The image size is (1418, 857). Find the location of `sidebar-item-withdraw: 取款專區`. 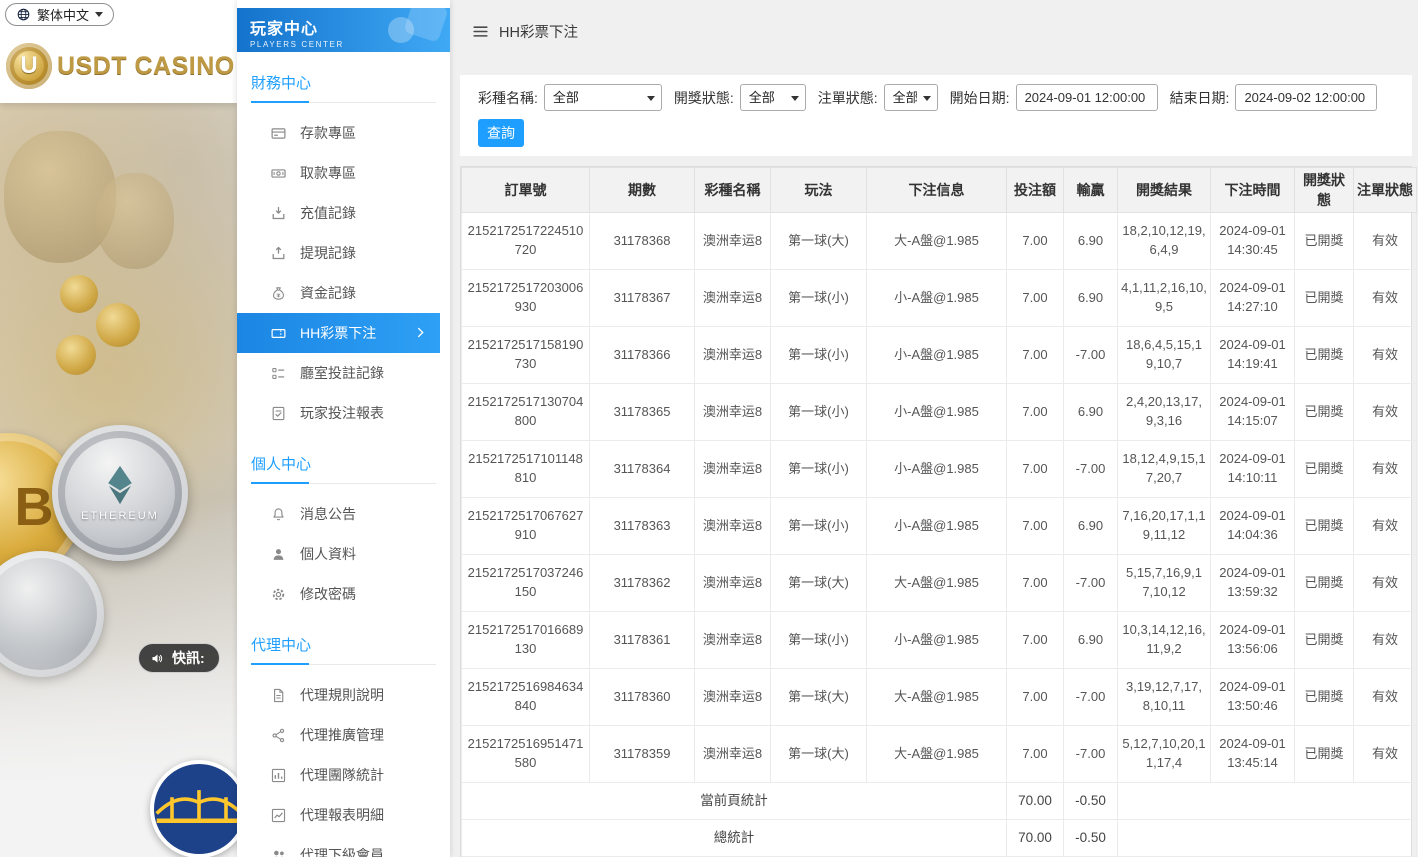

sidebar-item-withdraw: 取款專區 is located at coordinates (343, 173).